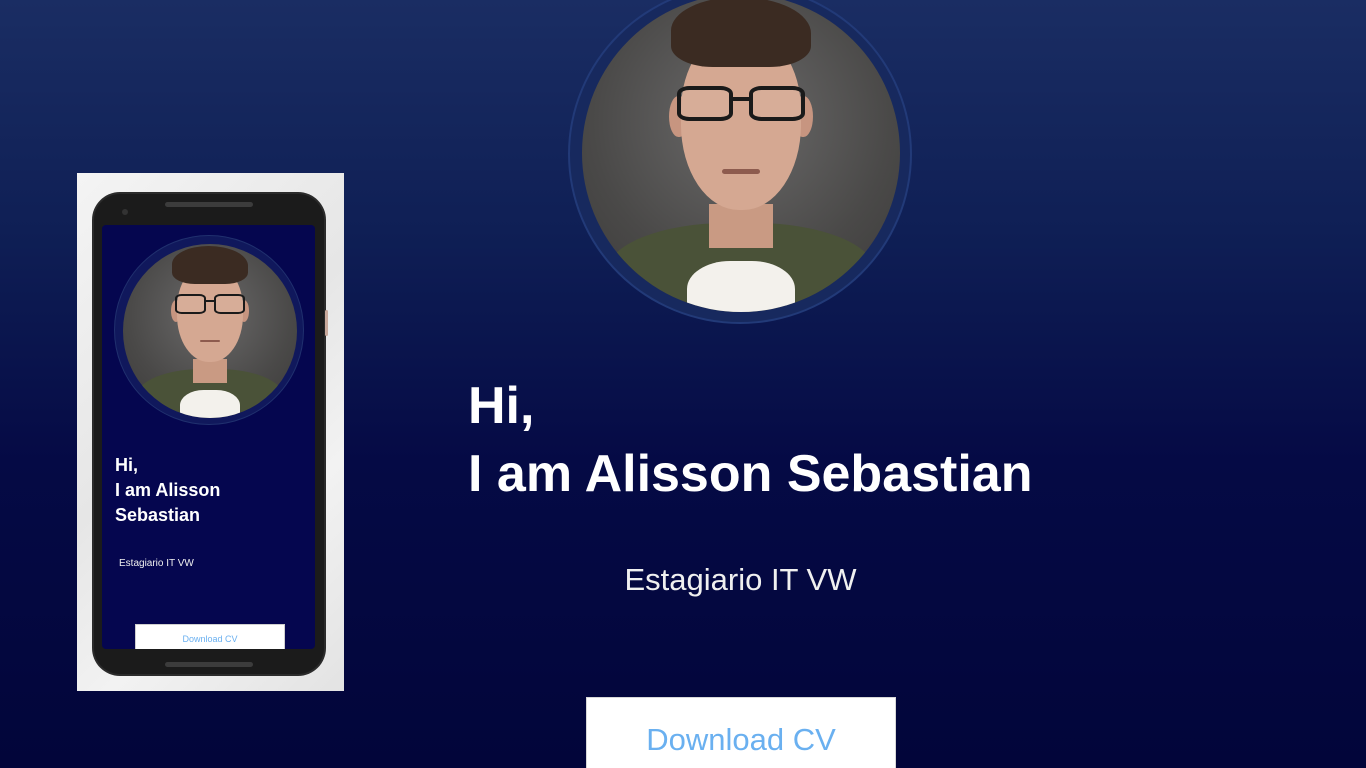  Describe the element at coordinates (326, 323) in the screenshot. I see `phone-side-button` at that location.